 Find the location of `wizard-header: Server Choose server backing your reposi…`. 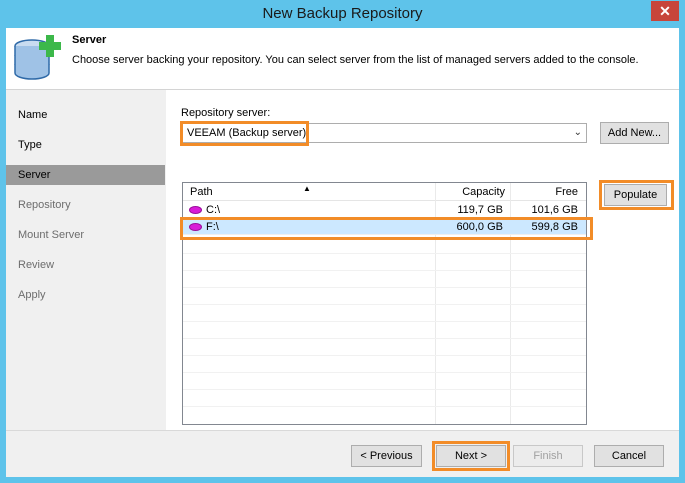

wizard-header: Server Choose server backing your reposi… is located at coordinates (342, 59).